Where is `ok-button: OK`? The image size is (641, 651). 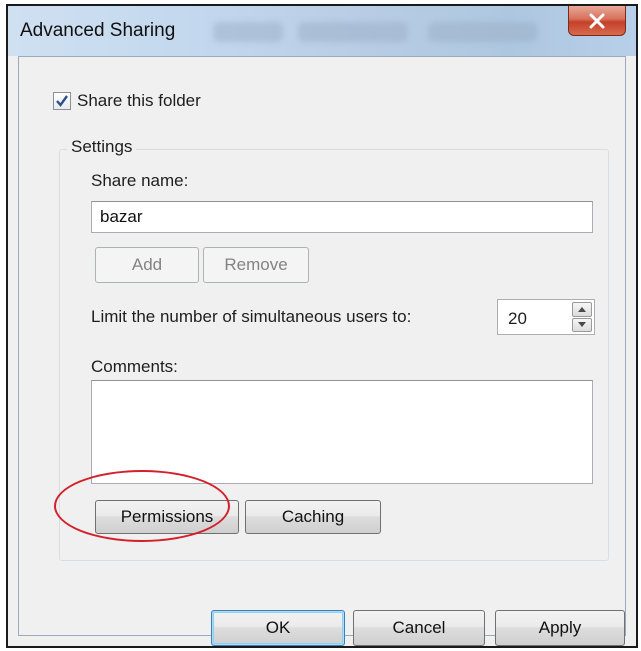
ok-button: OK is located at coordinates (278, 628).